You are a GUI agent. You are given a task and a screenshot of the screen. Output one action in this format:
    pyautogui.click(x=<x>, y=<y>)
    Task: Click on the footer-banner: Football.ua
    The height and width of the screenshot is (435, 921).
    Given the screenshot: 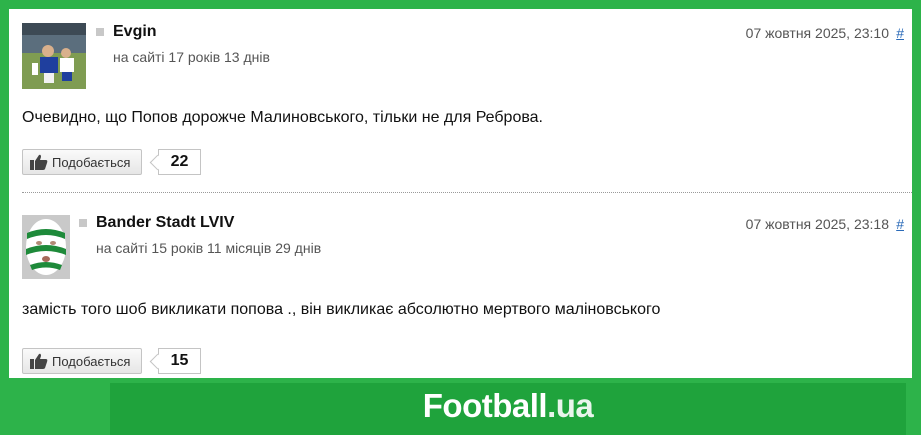 What is the action you would take?
    pyautogui.click(x=508, y=409)
    